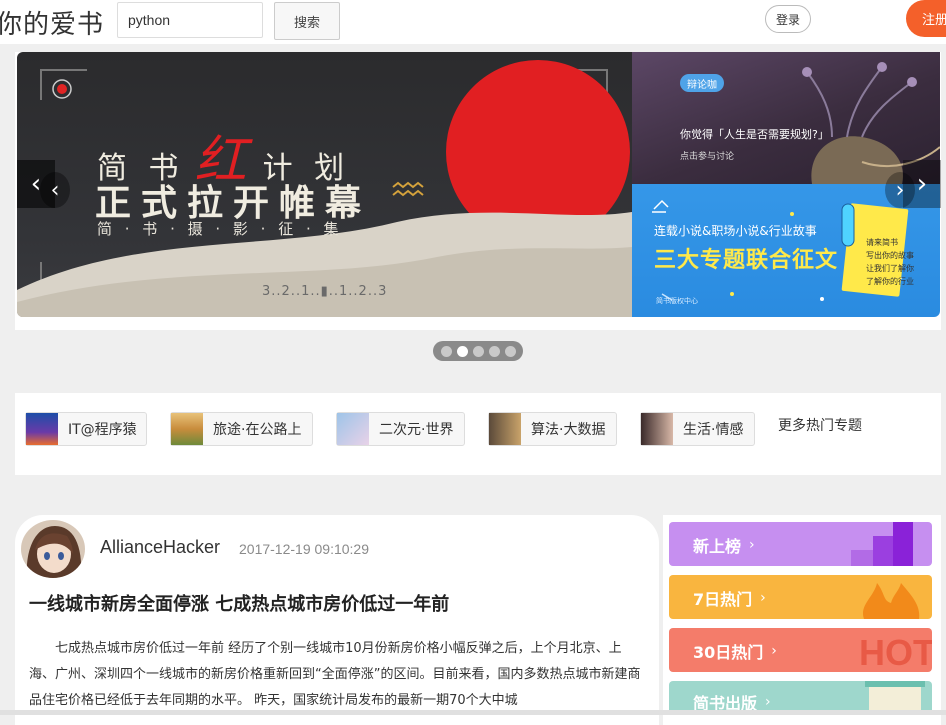 The width and height of the screenshot is (946, 725). What do you see at coordinates (820, 425) in the screenshot?
I see `more-topics-link: 更多热门专题` at bounding box center [820, 425].